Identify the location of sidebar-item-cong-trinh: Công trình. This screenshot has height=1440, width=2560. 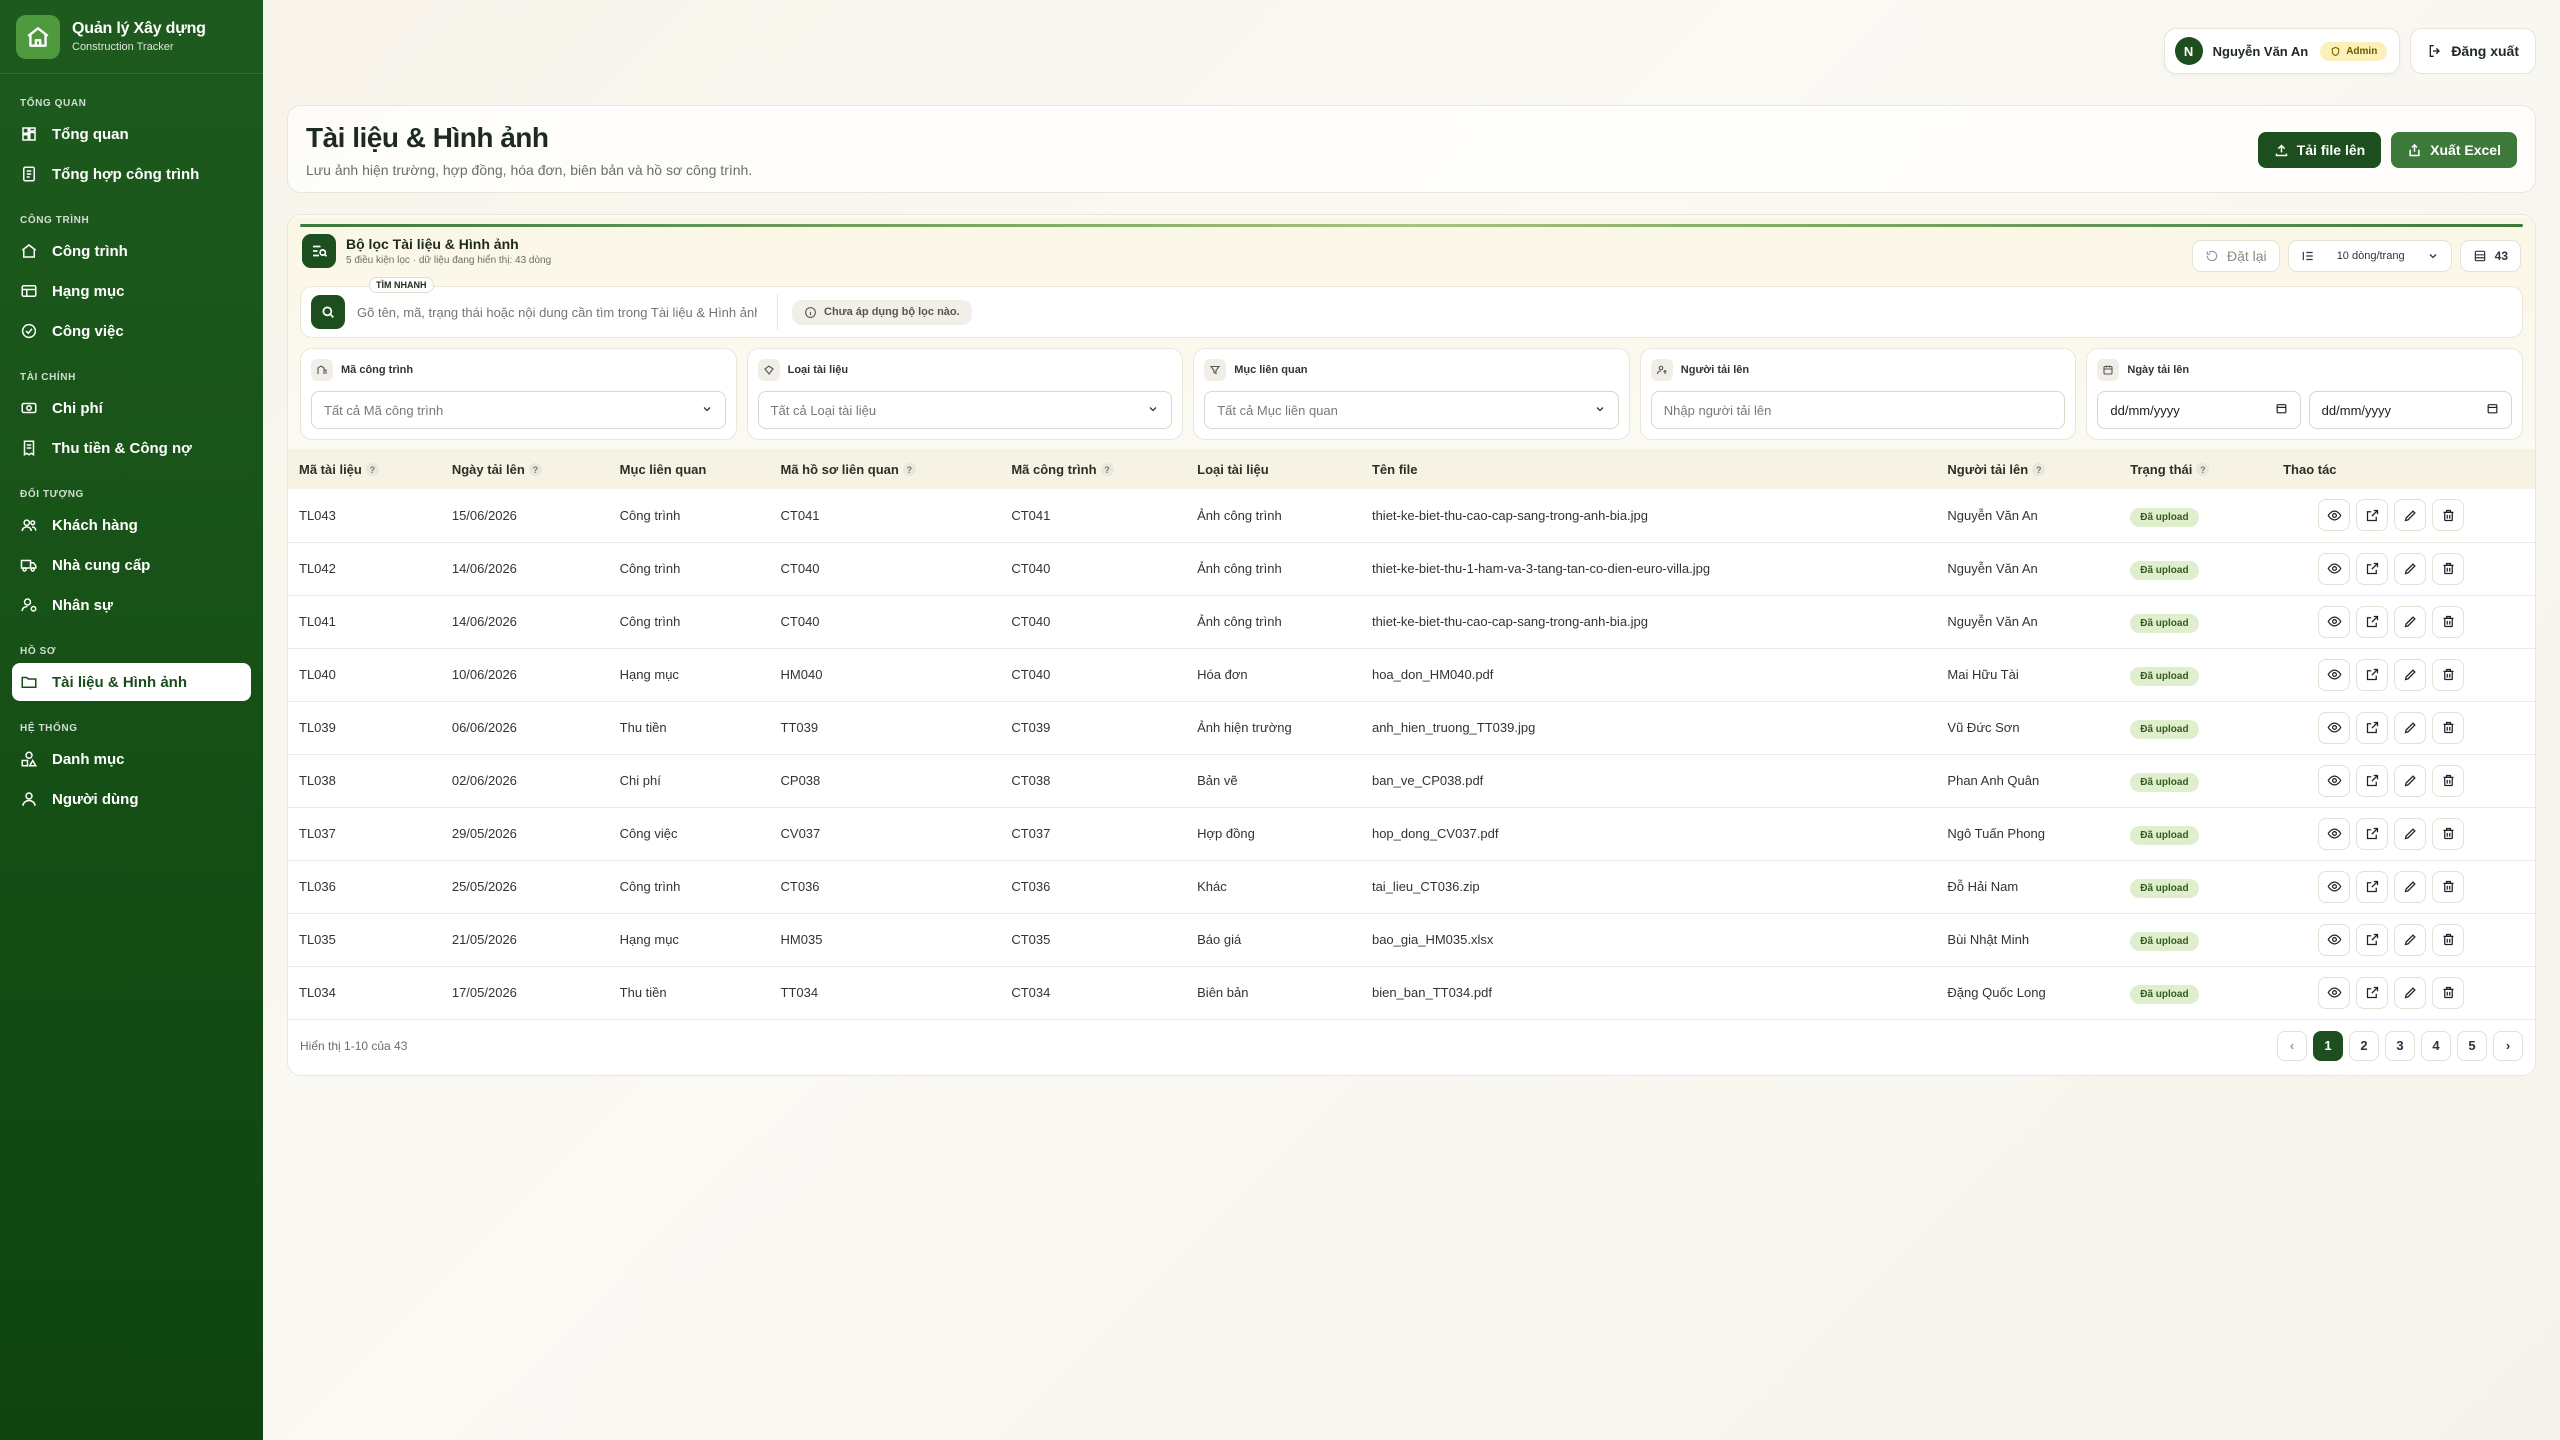
(131, 251).